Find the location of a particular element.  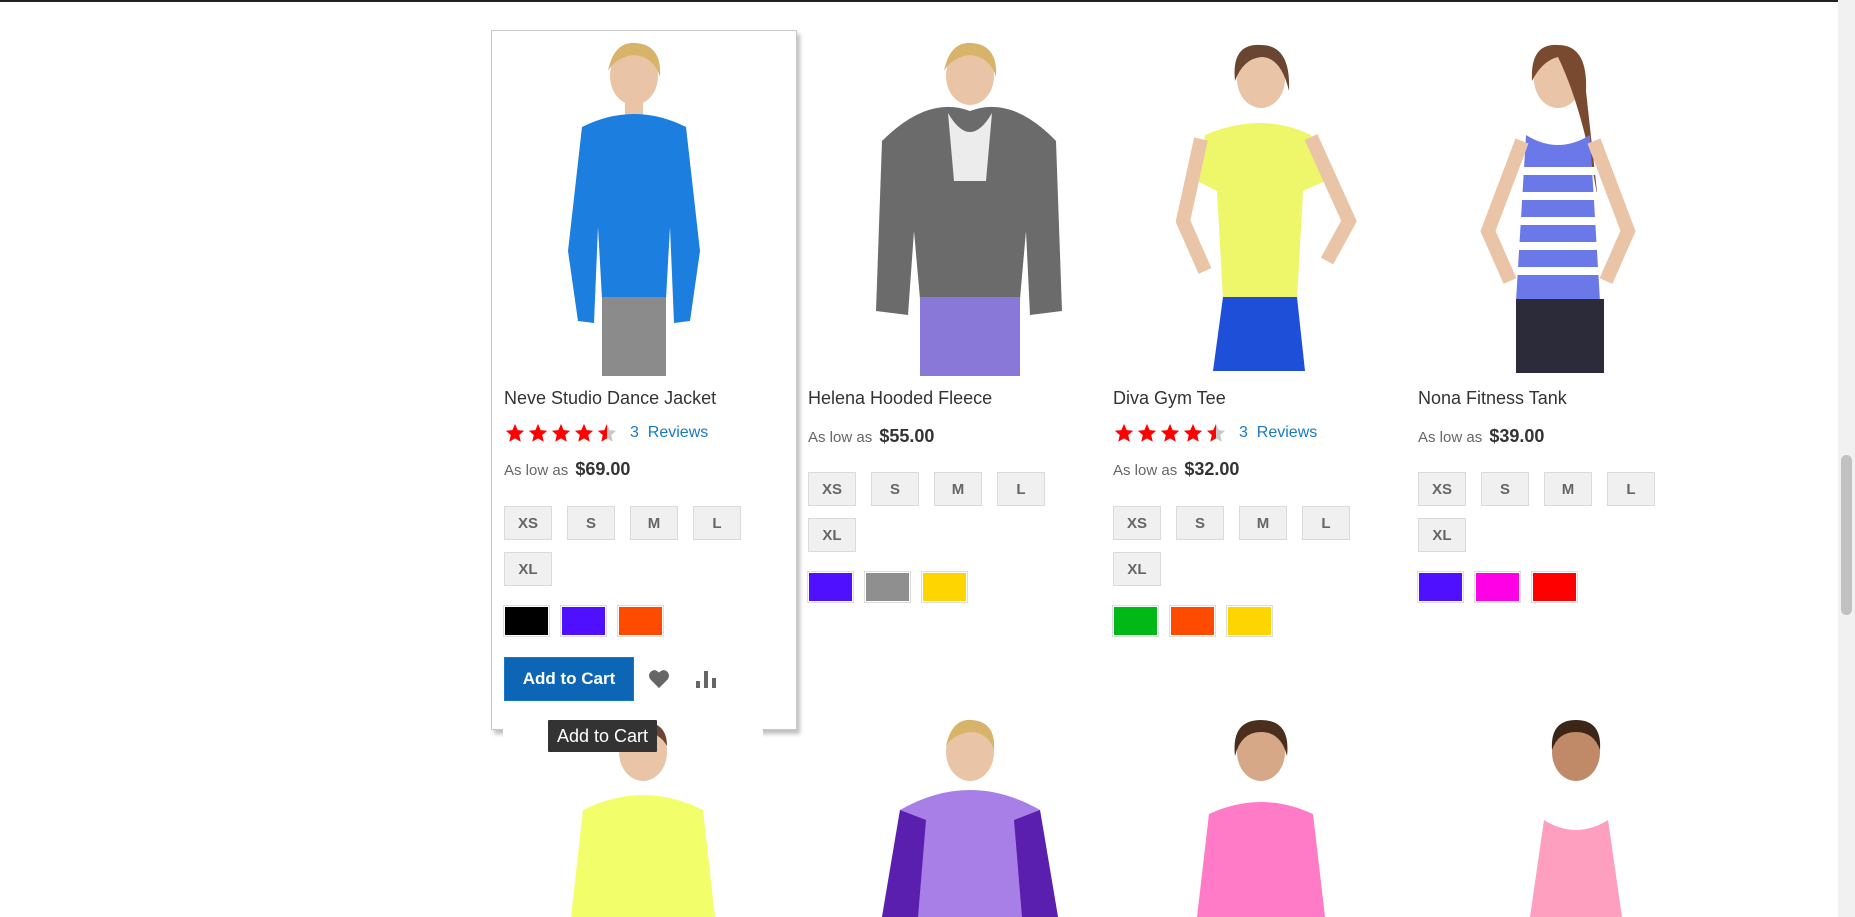

price: $55.00 is located at coordinates (907, 436).